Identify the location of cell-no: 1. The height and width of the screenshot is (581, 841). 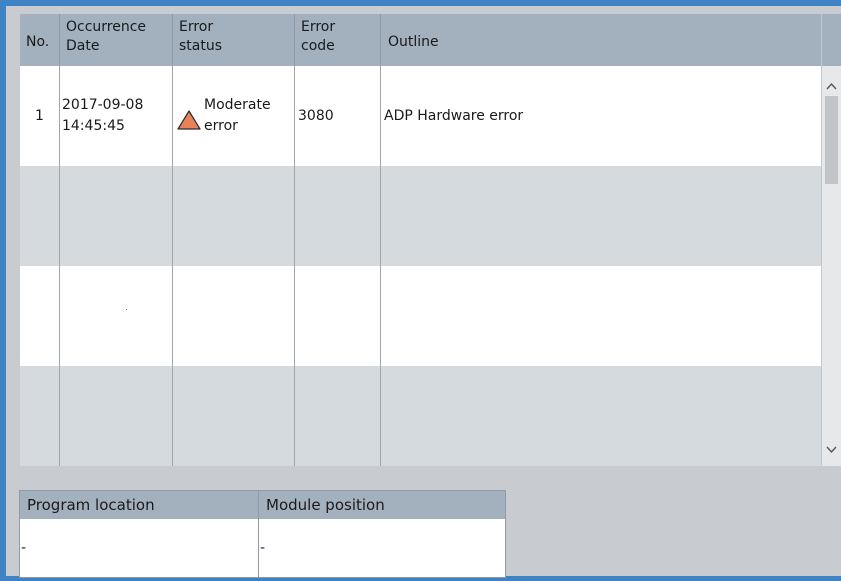
(40, 116).